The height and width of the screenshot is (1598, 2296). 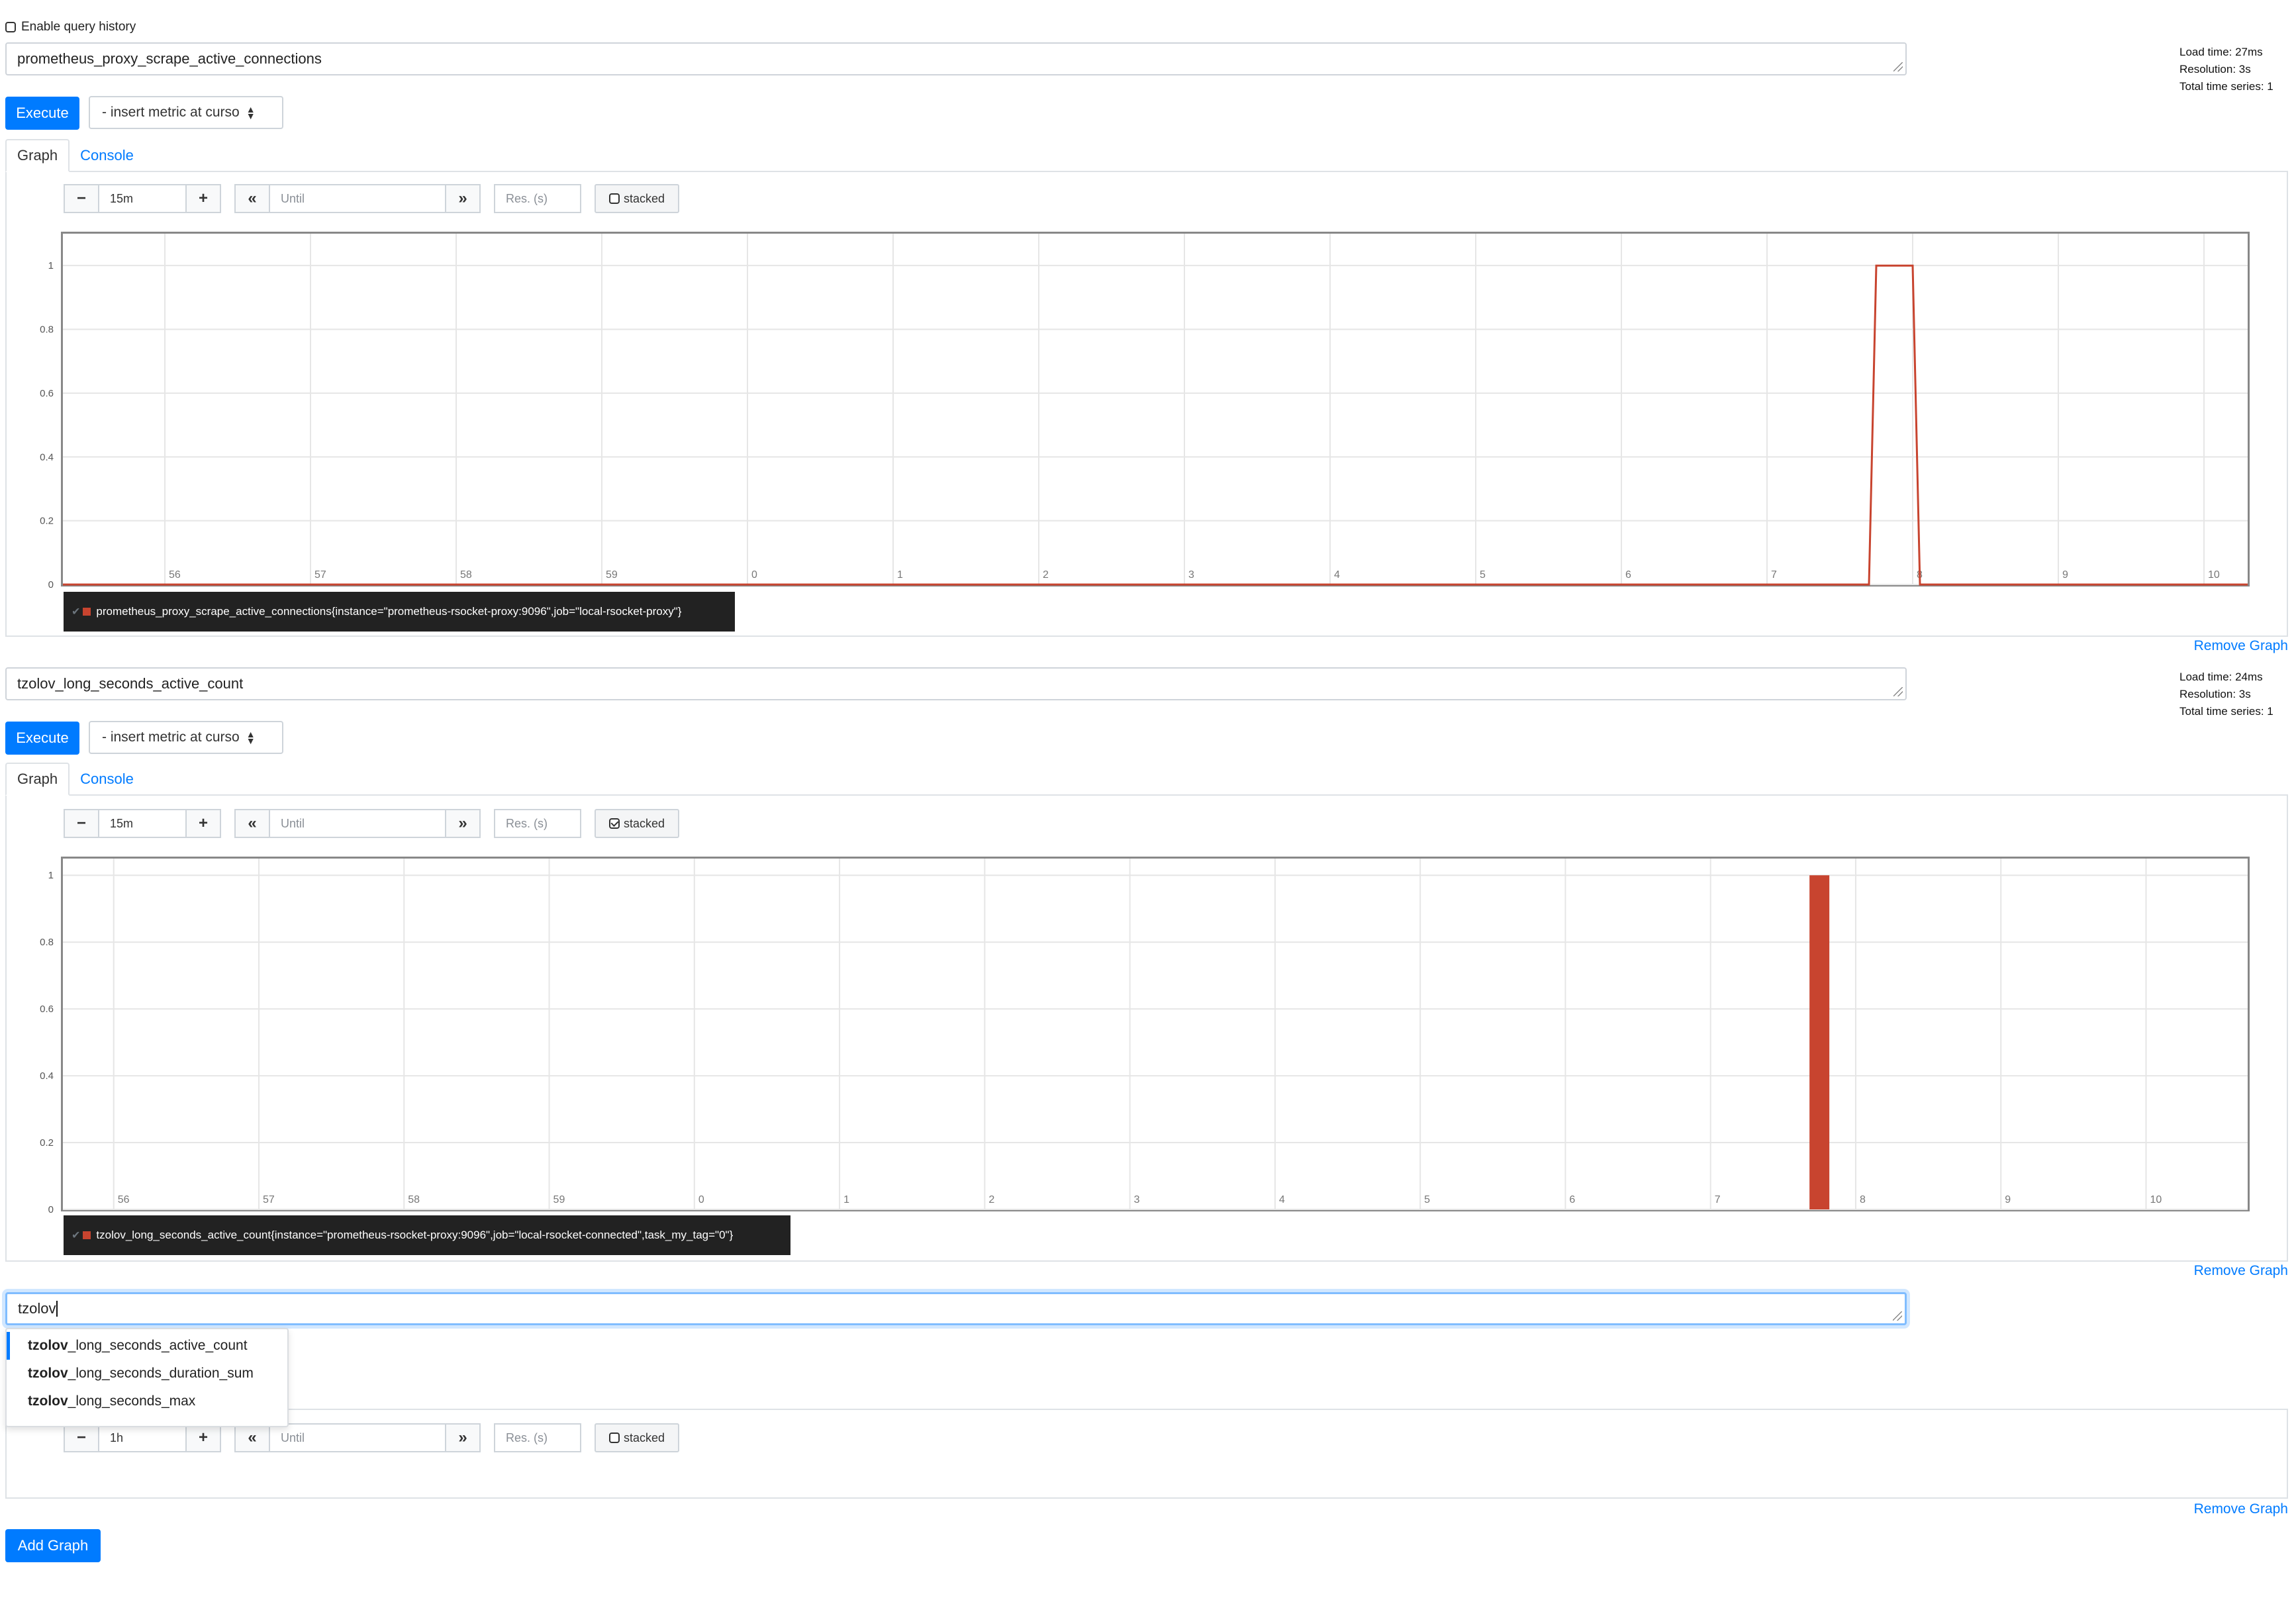 I want to click on fast-forward-icon: », so click(x=462, y=198).